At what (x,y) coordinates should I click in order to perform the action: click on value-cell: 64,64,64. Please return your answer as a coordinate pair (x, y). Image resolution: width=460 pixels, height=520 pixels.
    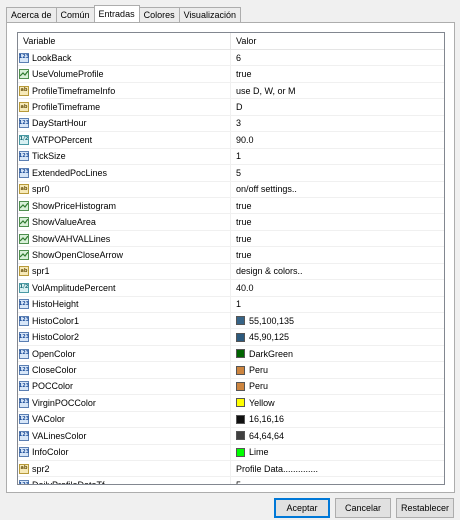
    Looking at the image, I should click on (337, 435).